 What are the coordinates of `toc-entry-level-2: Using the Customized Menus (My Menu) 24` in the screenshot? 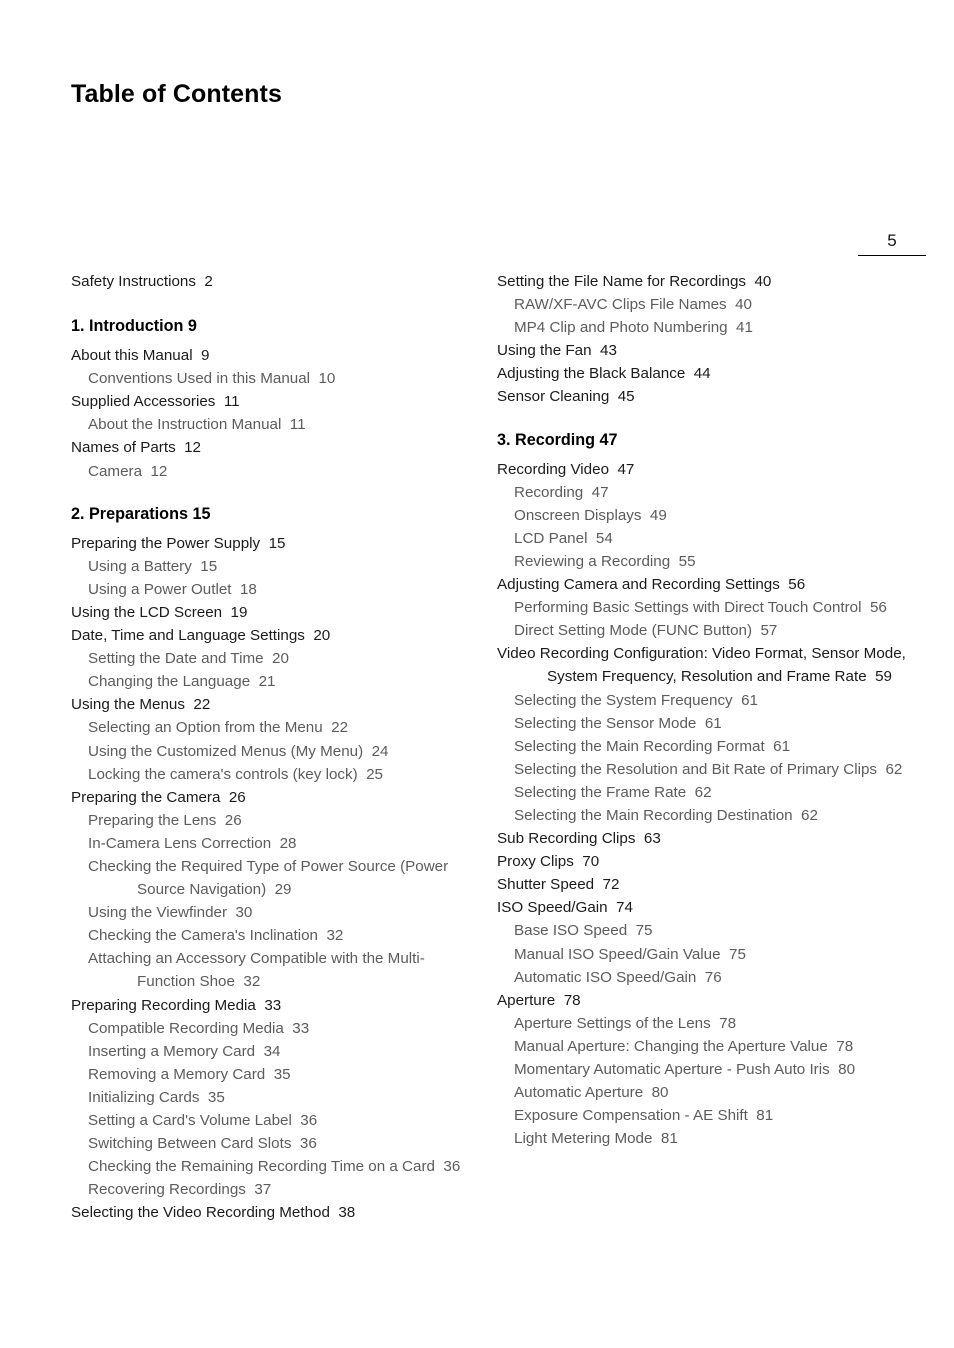 It's located at (271, 751).